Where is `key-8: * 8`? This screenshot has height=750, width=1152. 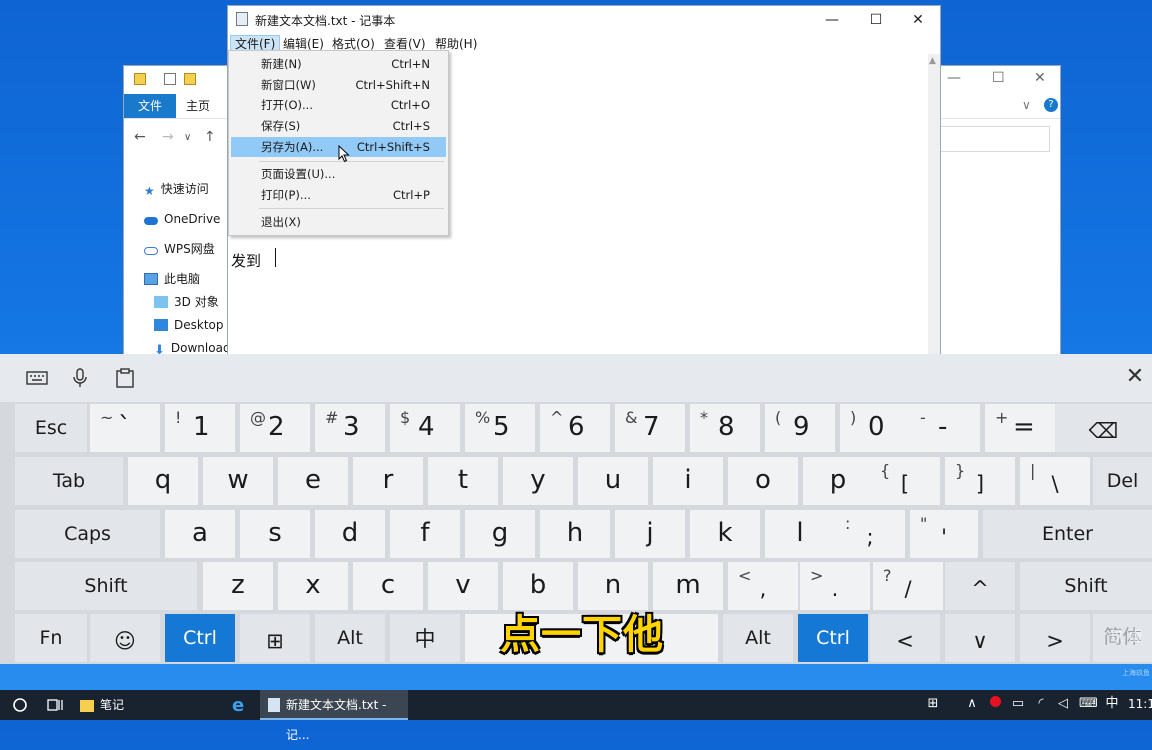 key-8: * 8 is located at coordinates (725, 428).